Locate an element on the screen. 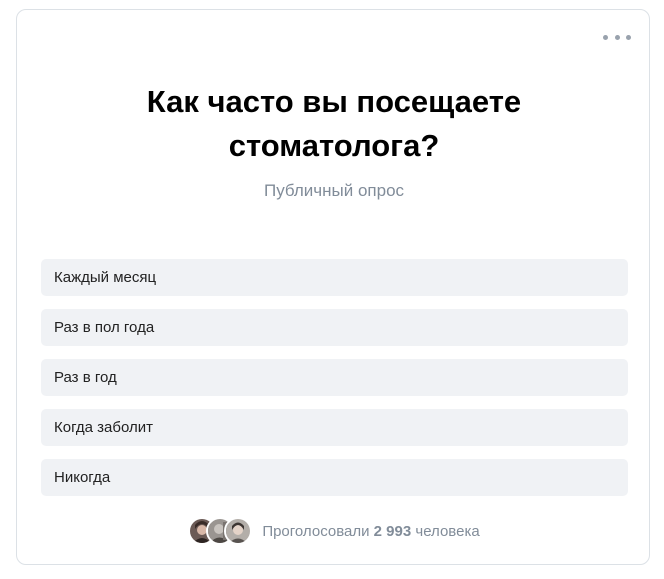 The height and width of the screenshot is (579, 664). votes-count-text: Проголосовали 2 993 человека is located at coordinates (370, 531).